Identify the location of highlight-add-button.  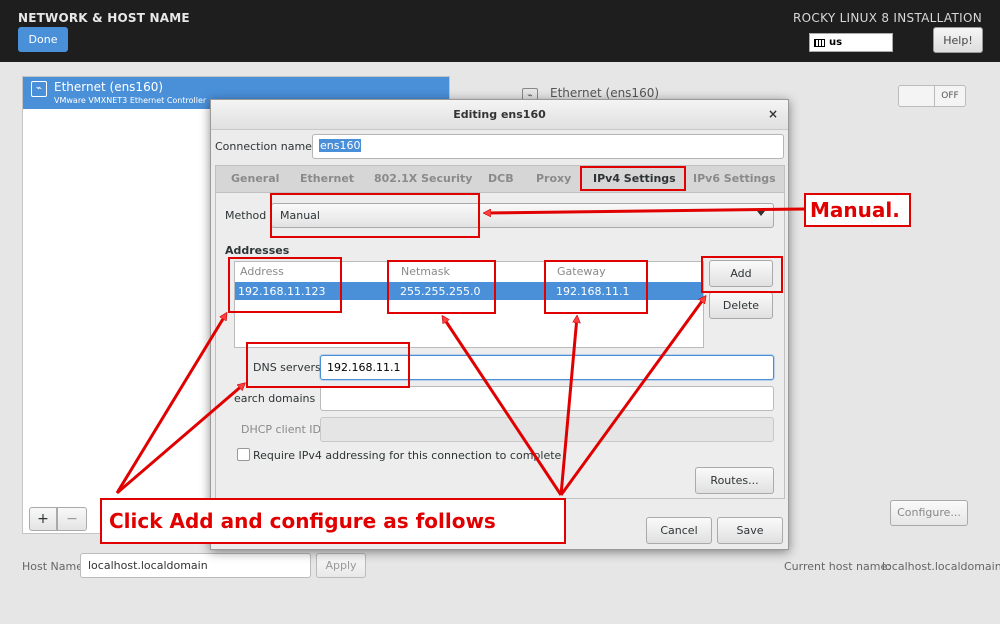
(742, 274).